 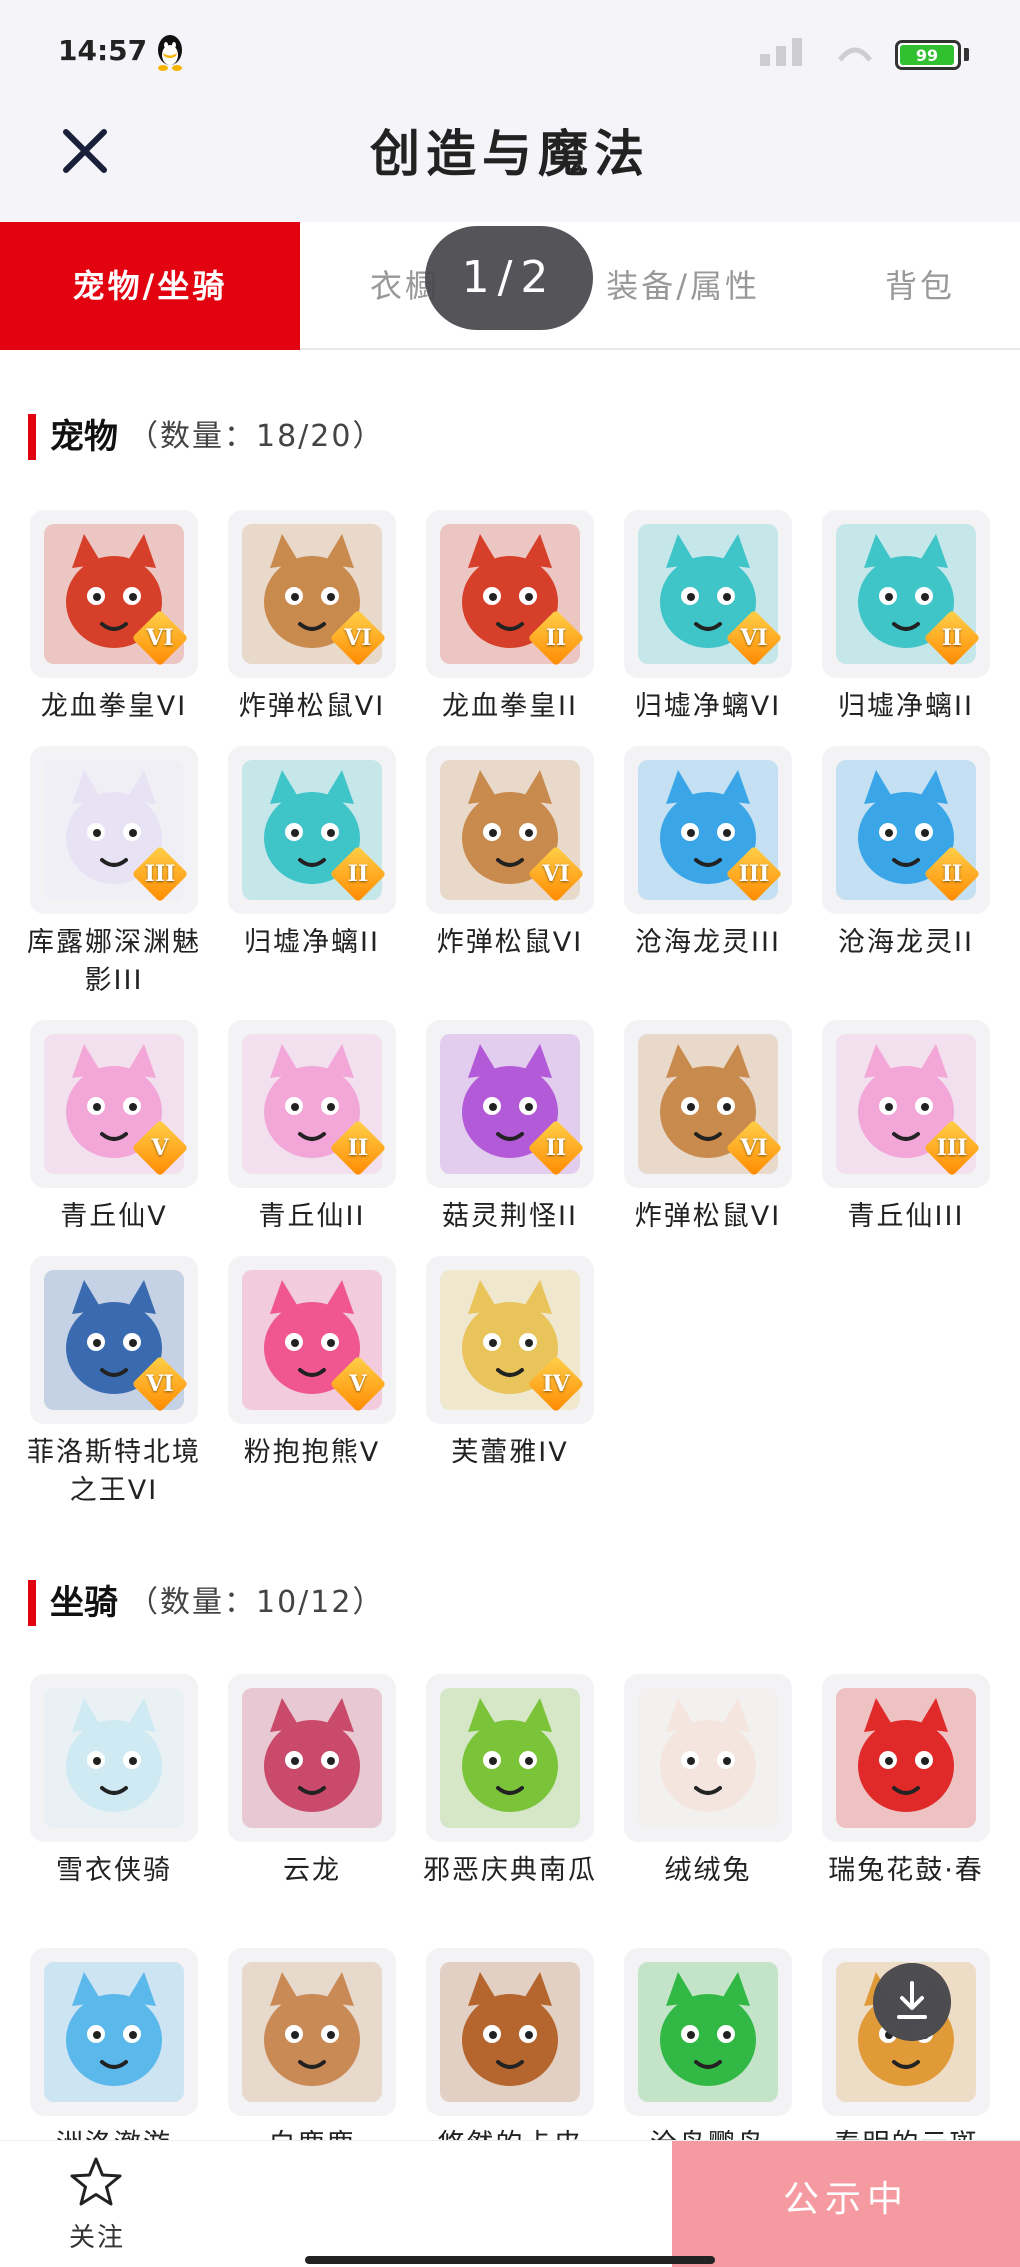 What do you see at coordinates (906, 1128) in the screenshot?
I see `pet-item: III 青丘仙III` at bounding box center [906, 1128].